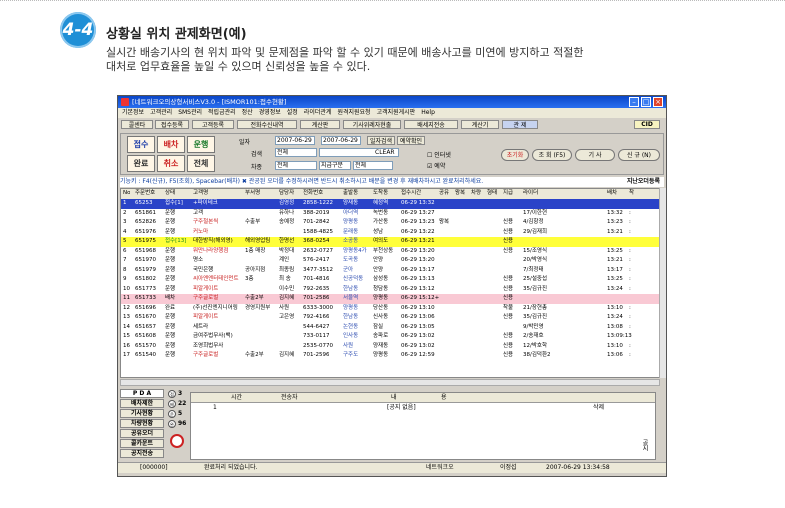  What do you see at coordinates (380, 194) in the screenshot?
I see `table-header-cell: 도착동` at bounding box center [380, 194].